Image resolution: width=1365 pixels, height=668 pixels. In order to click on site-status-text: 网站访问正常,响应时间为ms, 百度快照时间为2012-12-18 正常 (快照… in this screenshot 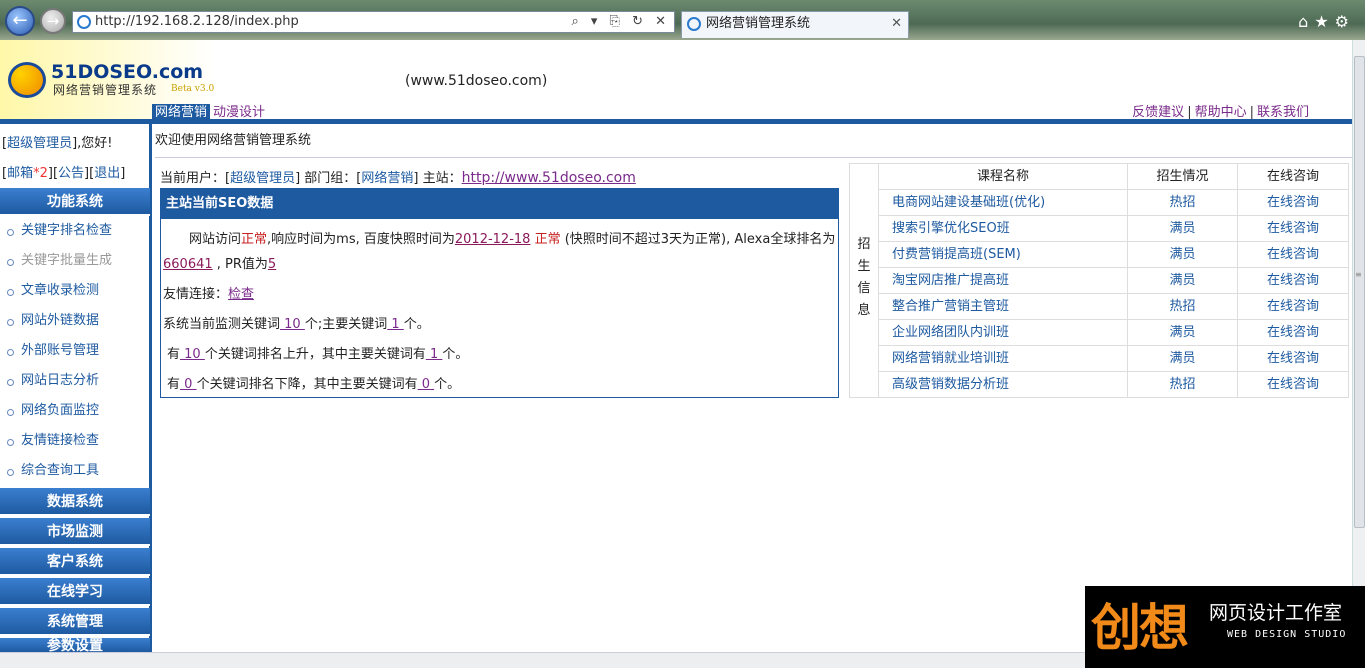, I will do `click(498, 252)`.